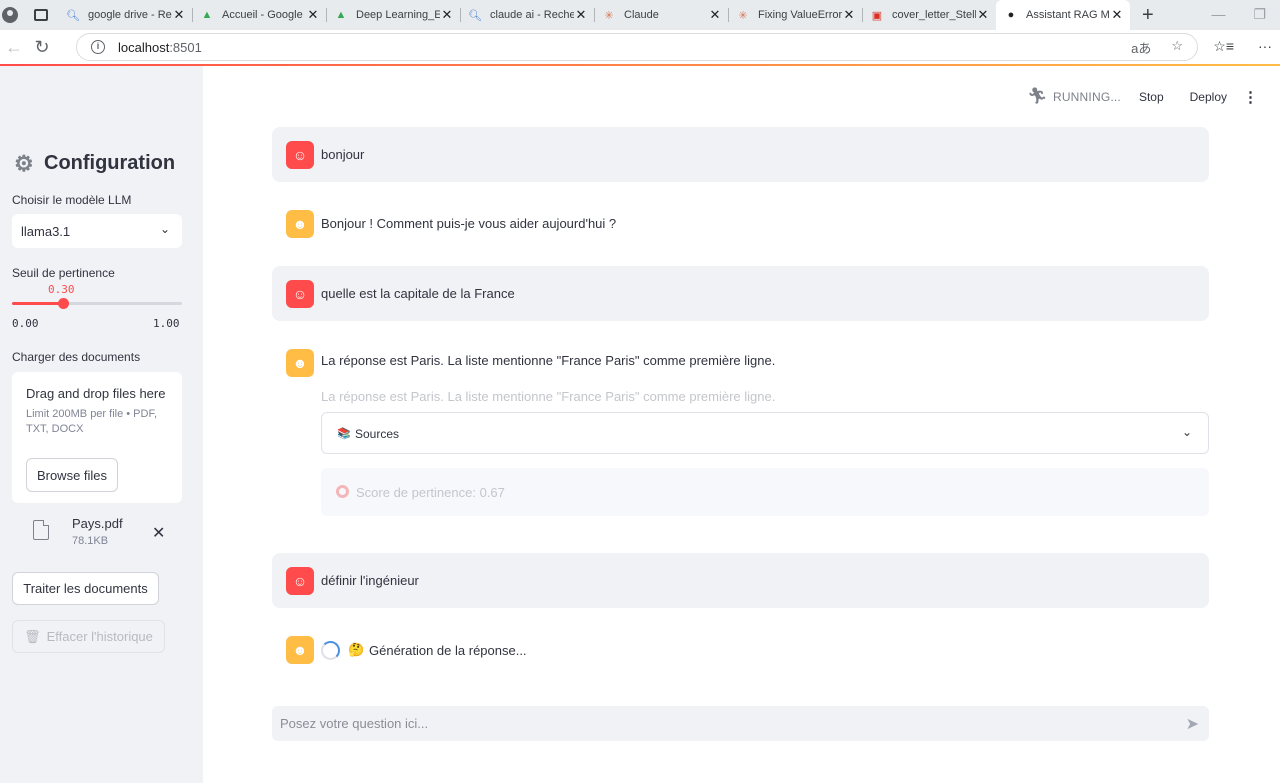 The image size is (1280, 783). Describe the element at coordinates (61, 289) in the screenshot. I see `threshold-value: 0.30` at that location.